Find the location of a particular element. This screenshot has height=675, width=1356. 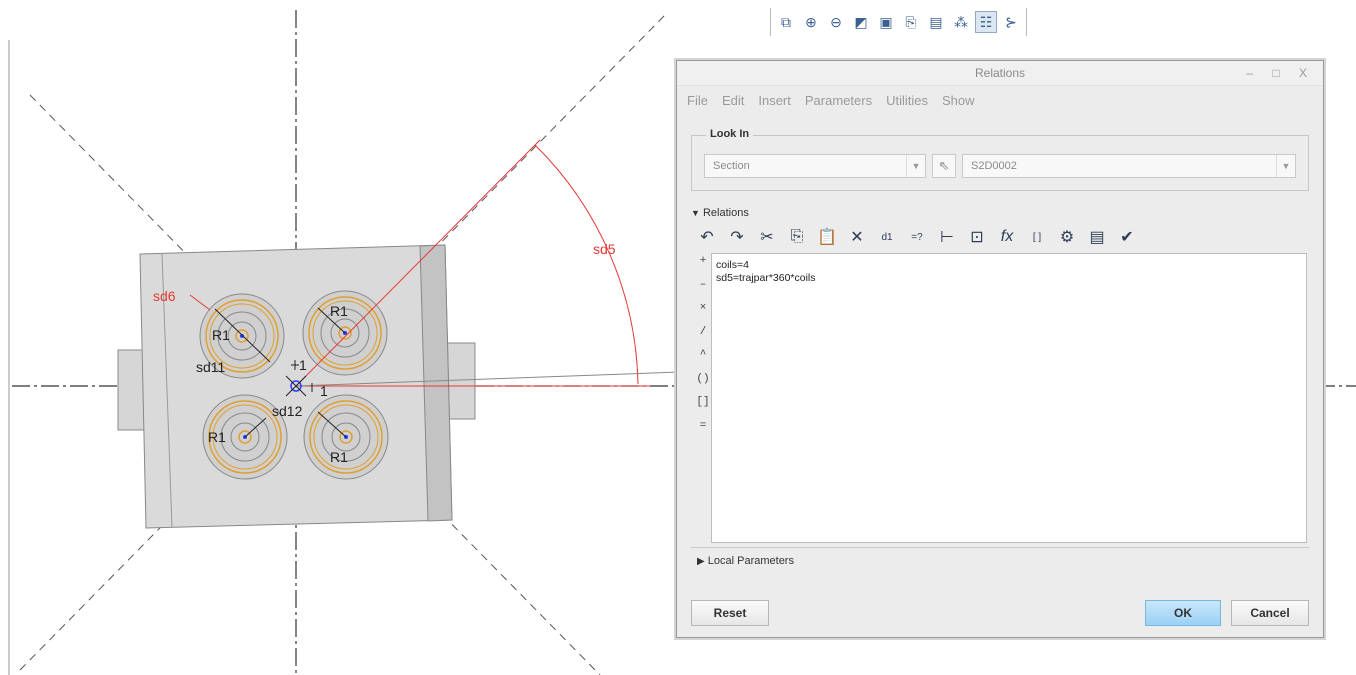

sort-icon: ▤ is located at coordinates (1097, 237).